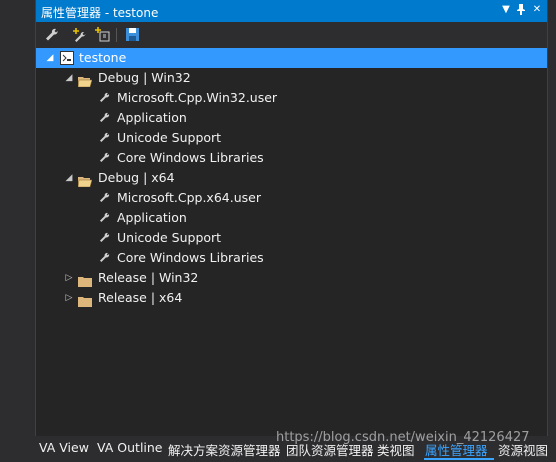 The image size is (556, 462). What do you see at coordinates (144, 77) in the screenshot?
I see `tree-group-label: Debug | Win32` at bounding box center [144, 77].